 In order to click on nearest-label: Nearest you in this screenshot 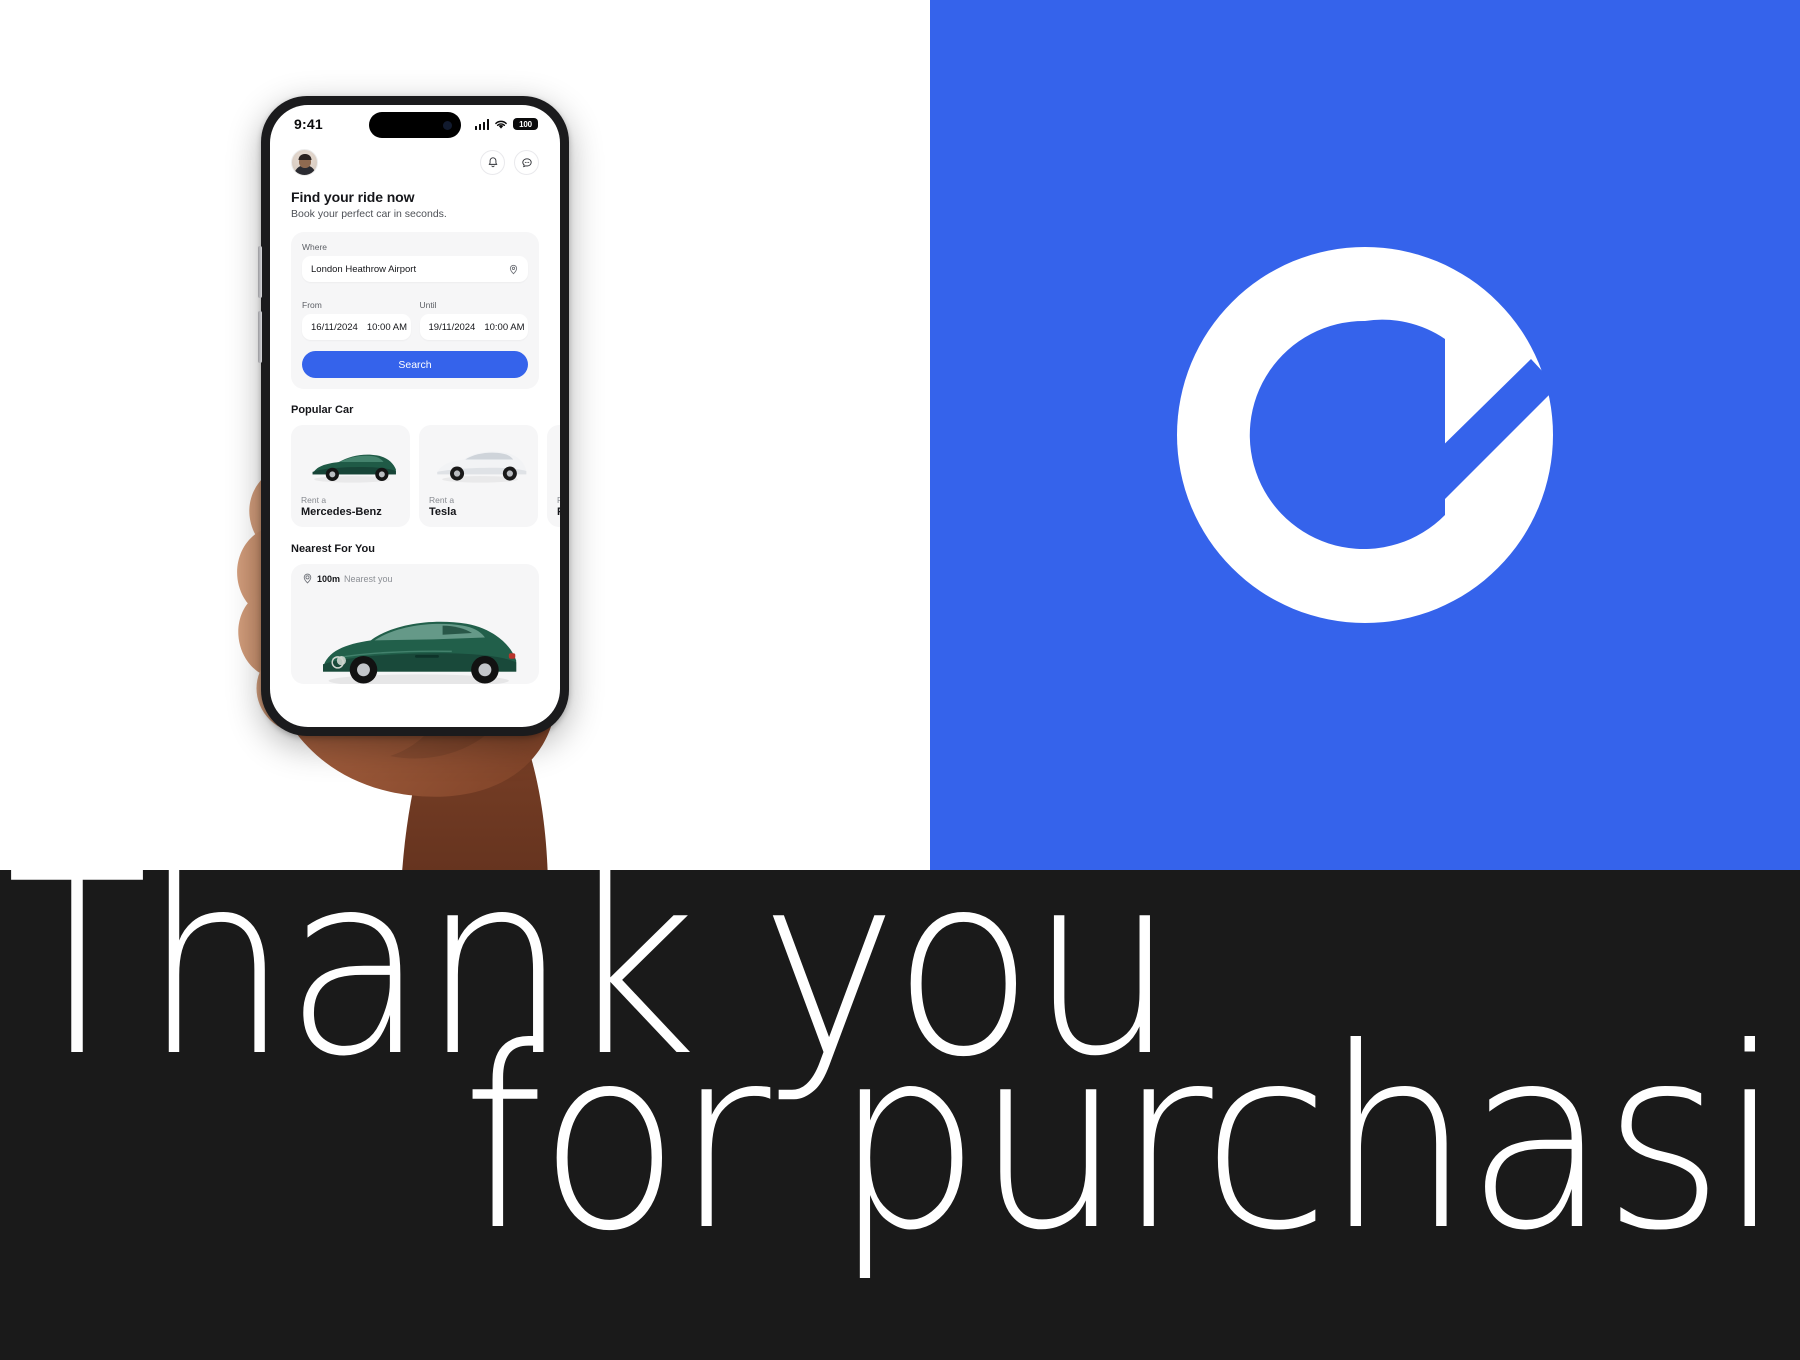, I will do `click(368, 578)`.